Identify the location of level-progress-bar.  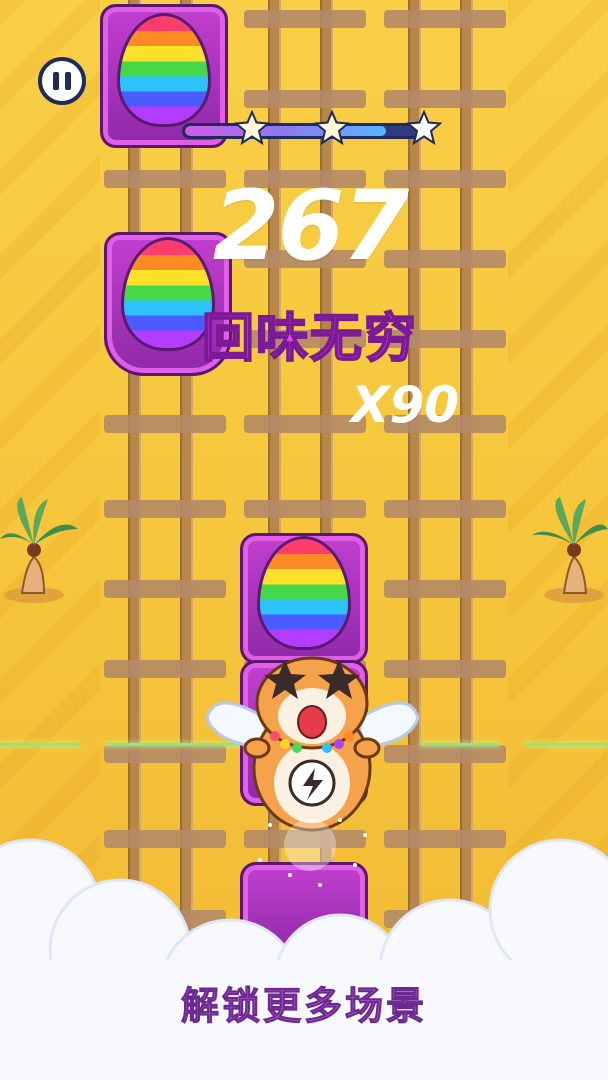
(302, 131).